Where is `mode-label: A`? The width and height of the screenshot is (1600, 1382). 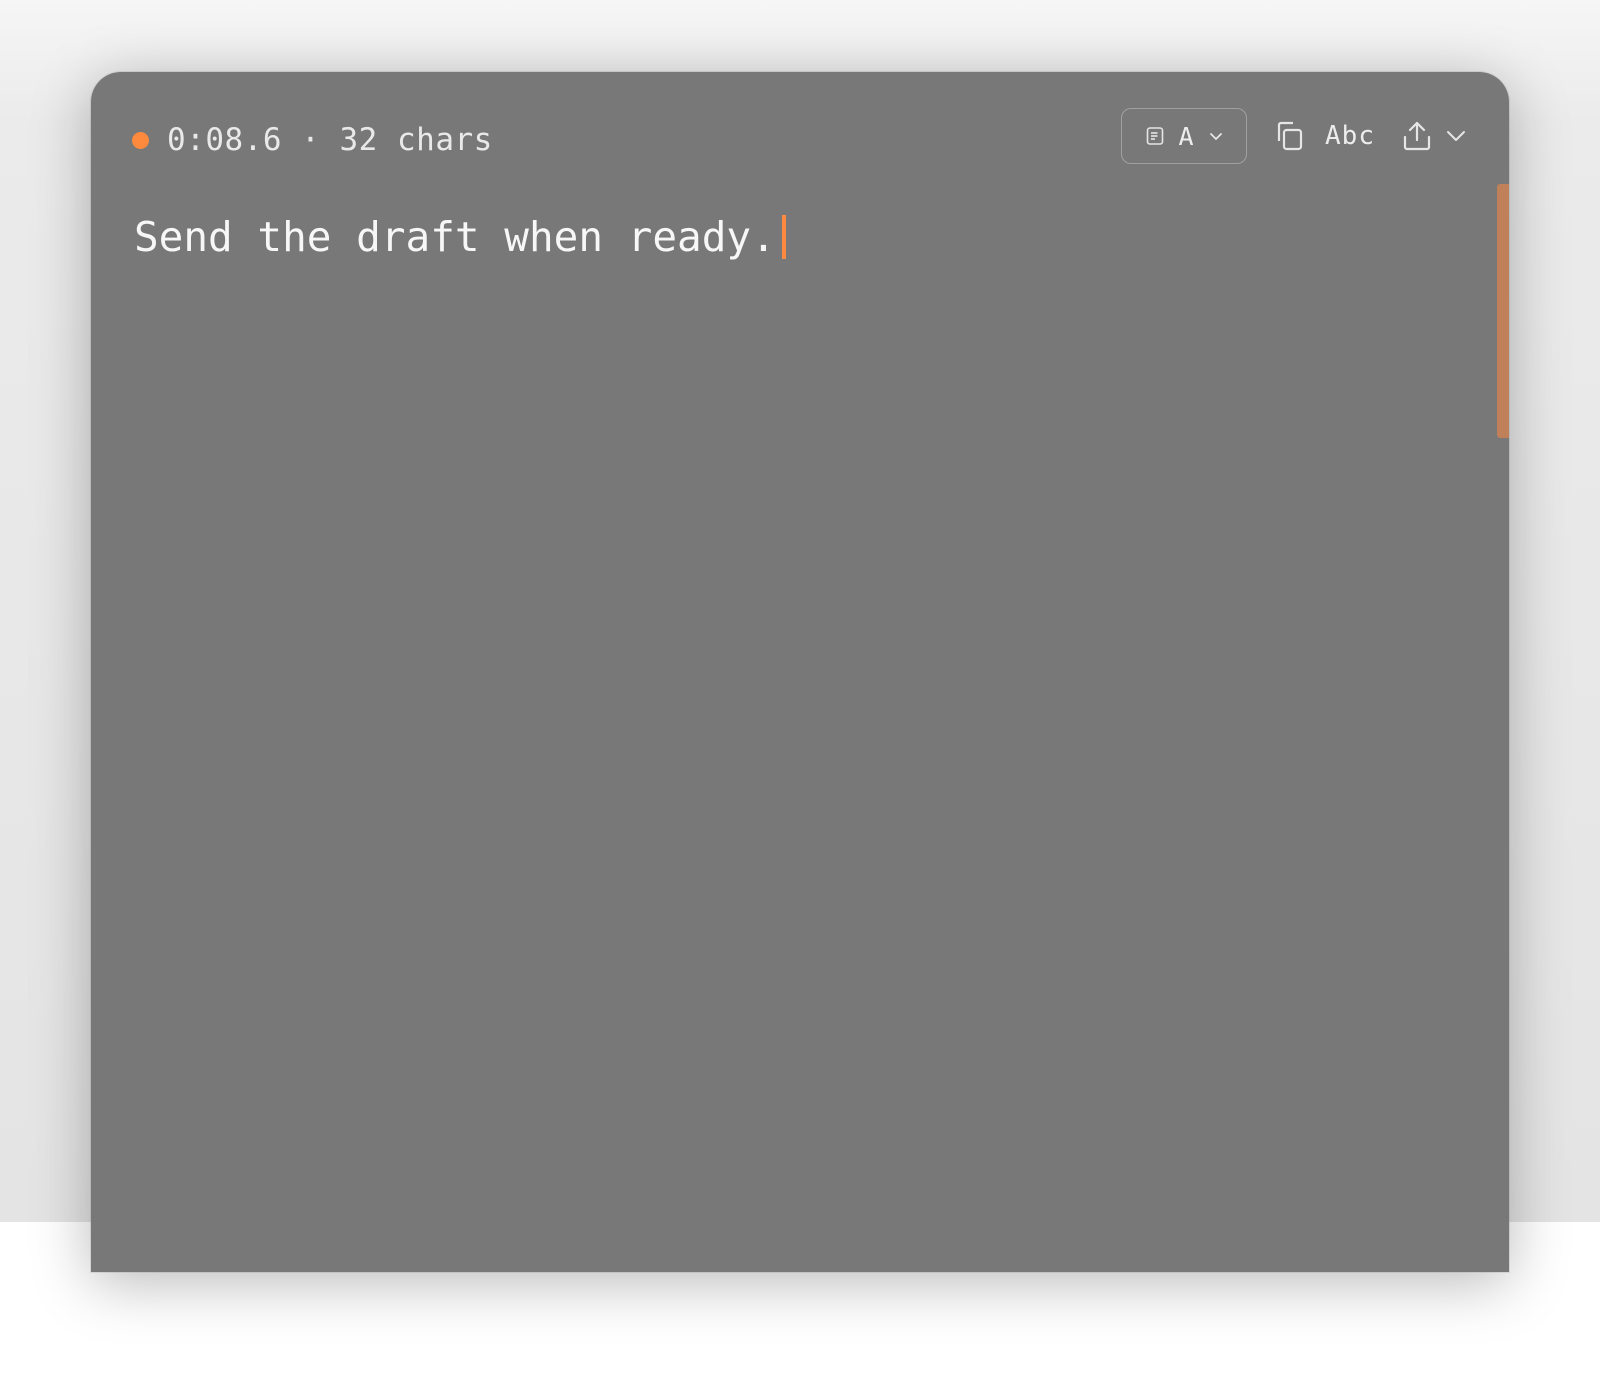 mode-label: A is located at coordinates (1186, 136).